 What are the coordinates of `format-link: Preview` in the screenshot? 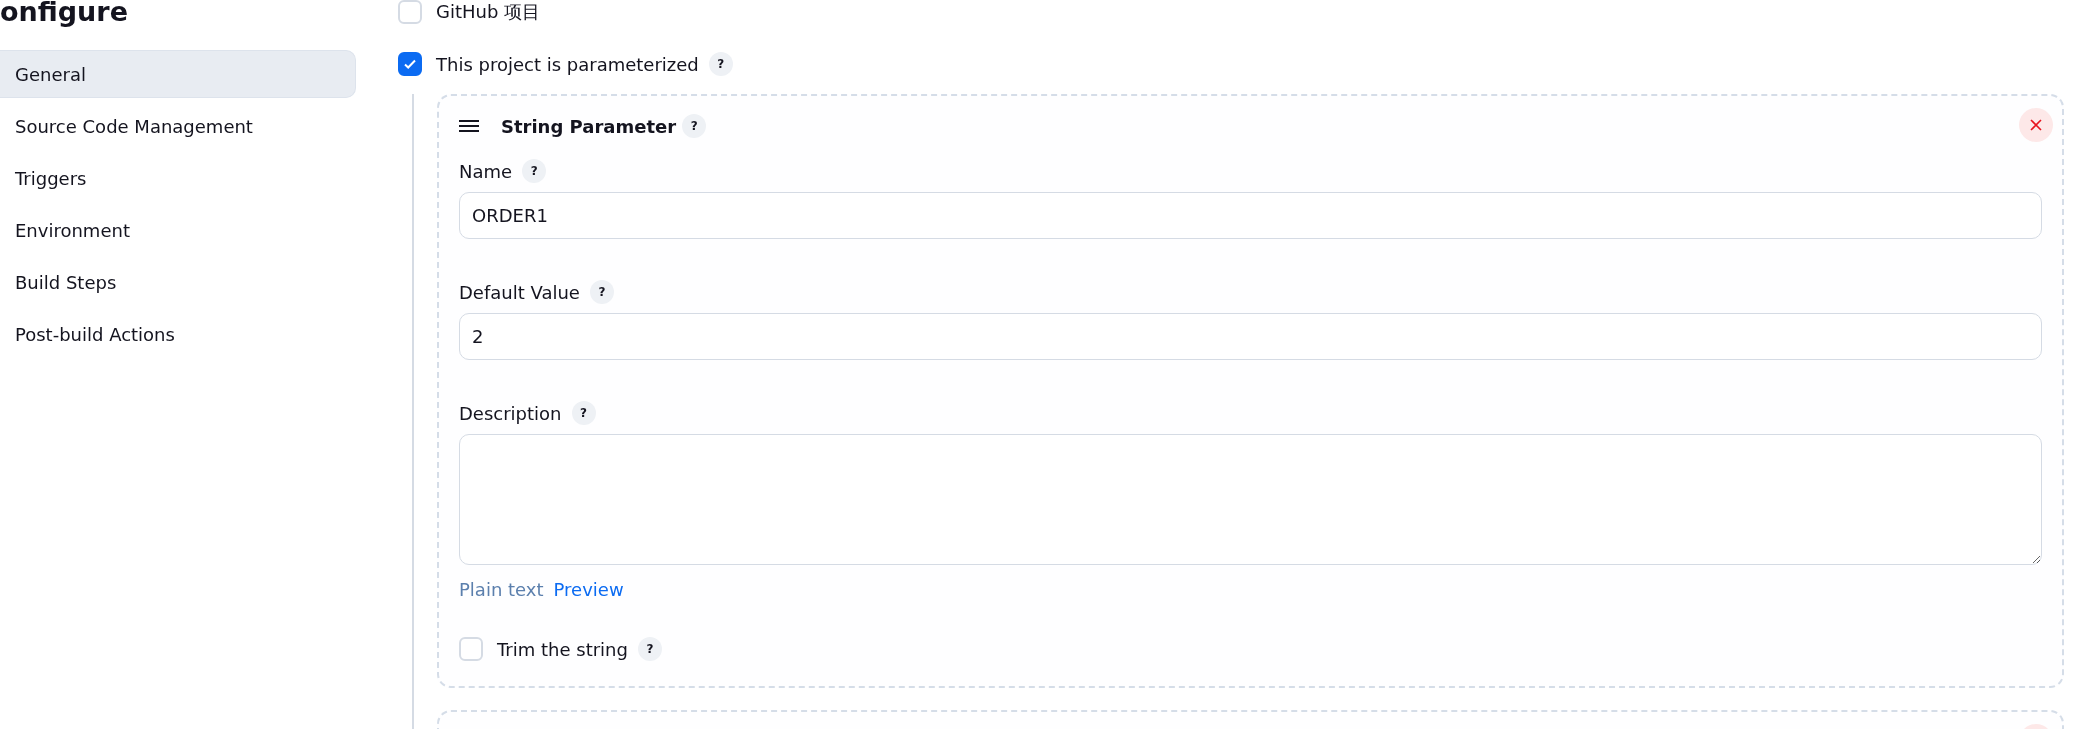 It's located at (588, 589).